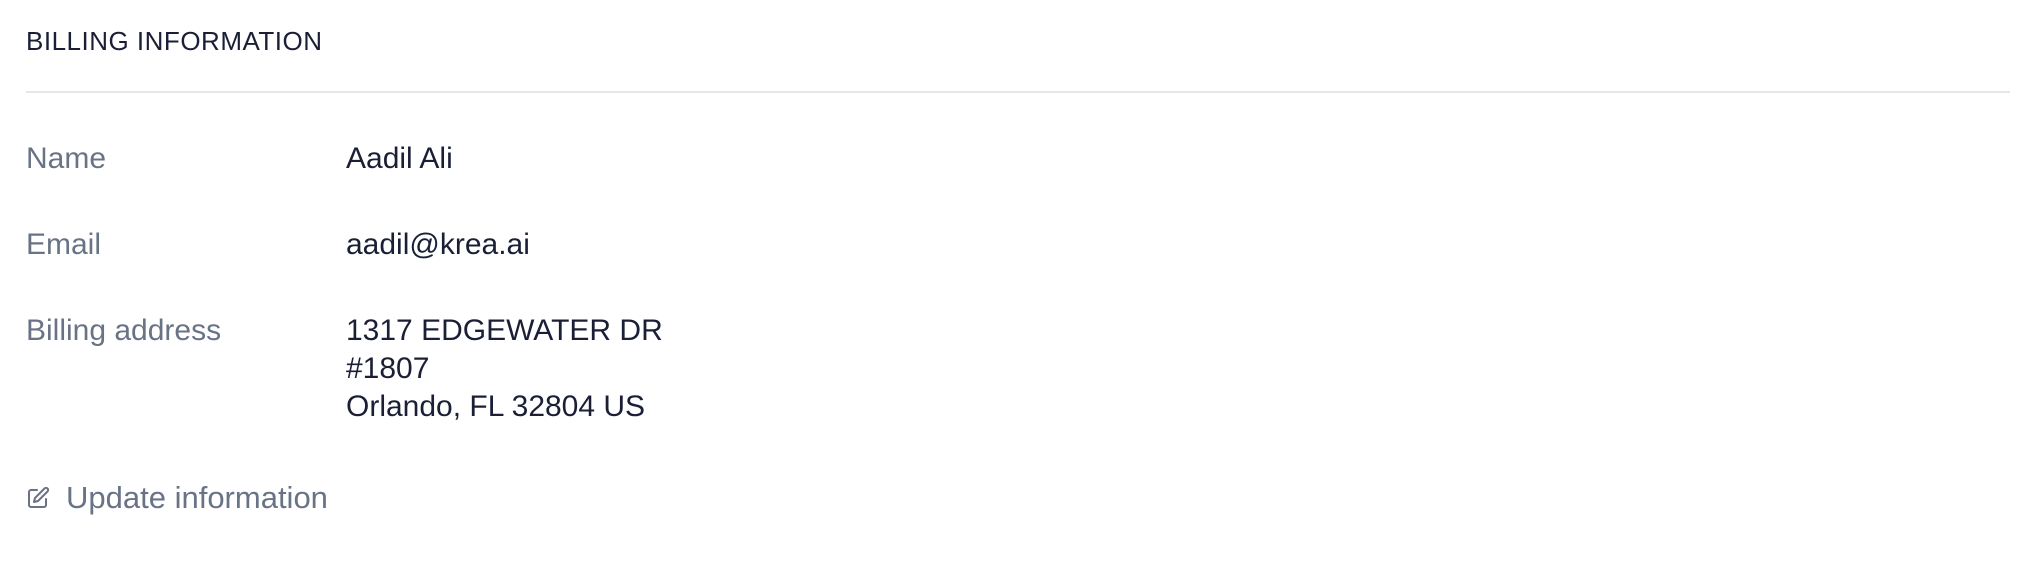 Image resolution: width=2040 pixels, height=566 pixels. Describe the element at coordinates (1018, 92) in the screenshot. I see `section-divider` at that location.